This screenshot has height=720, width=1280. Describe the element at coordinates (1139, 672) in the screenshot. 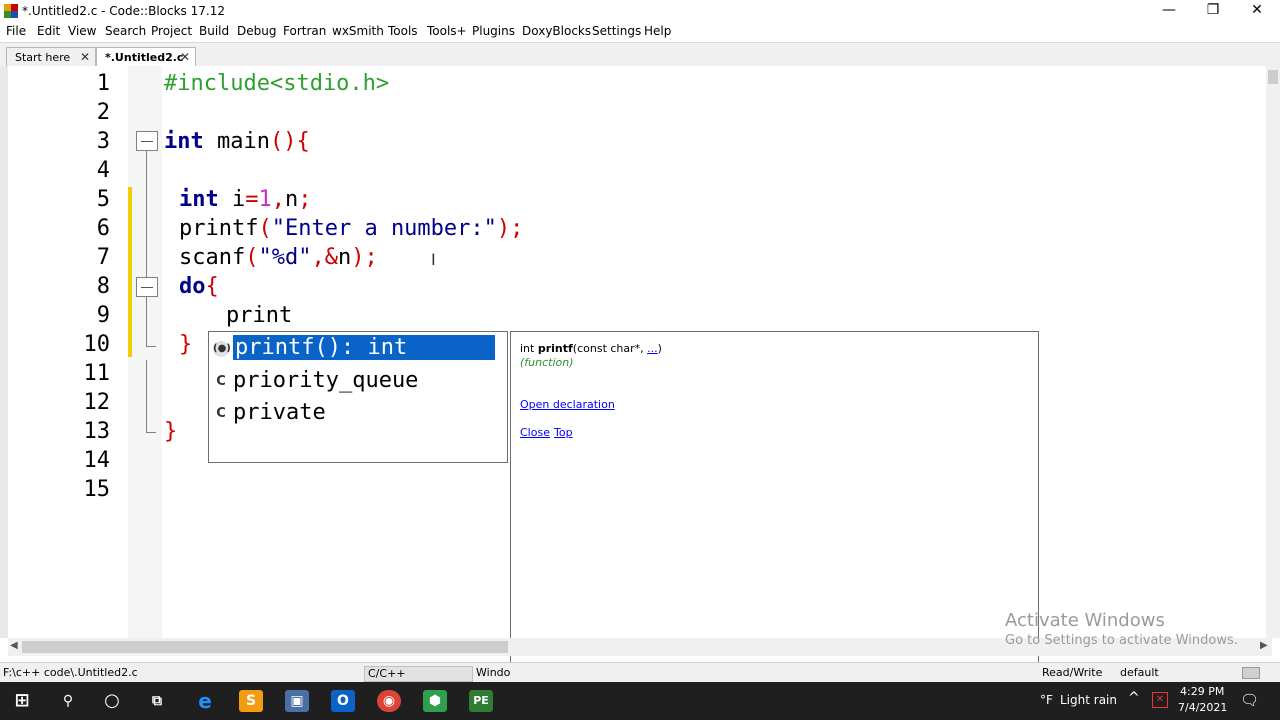

I see `profile-indicator: default` at that location.